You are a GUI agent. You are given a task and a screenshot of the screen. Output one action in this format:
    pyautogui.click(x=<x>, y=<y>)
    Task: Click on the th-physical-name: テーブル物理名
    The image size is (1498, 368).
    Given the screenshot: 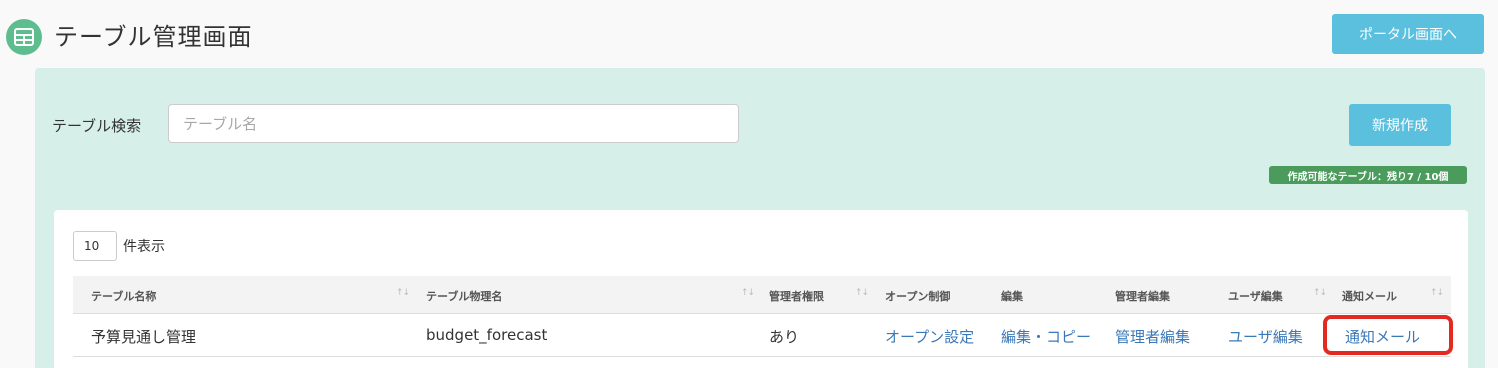 What is the action you would take?
    pyautogui.click(x=464, y=296)
    